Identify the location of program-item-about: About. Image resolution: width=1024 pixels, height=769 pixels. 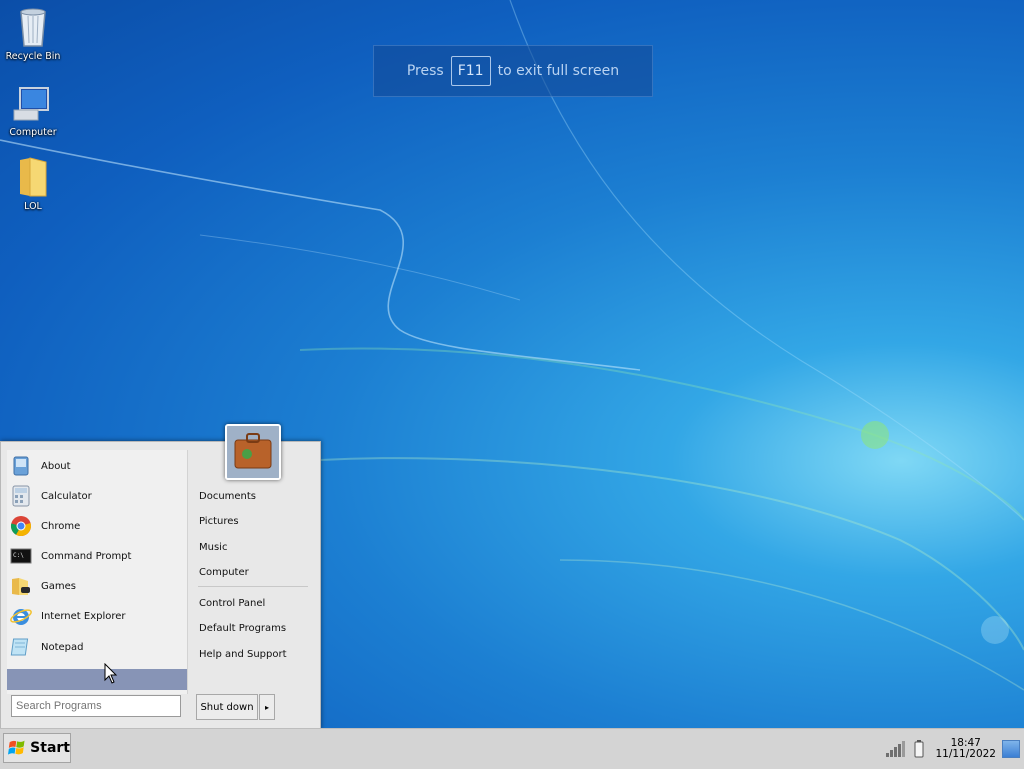
(98, 466).